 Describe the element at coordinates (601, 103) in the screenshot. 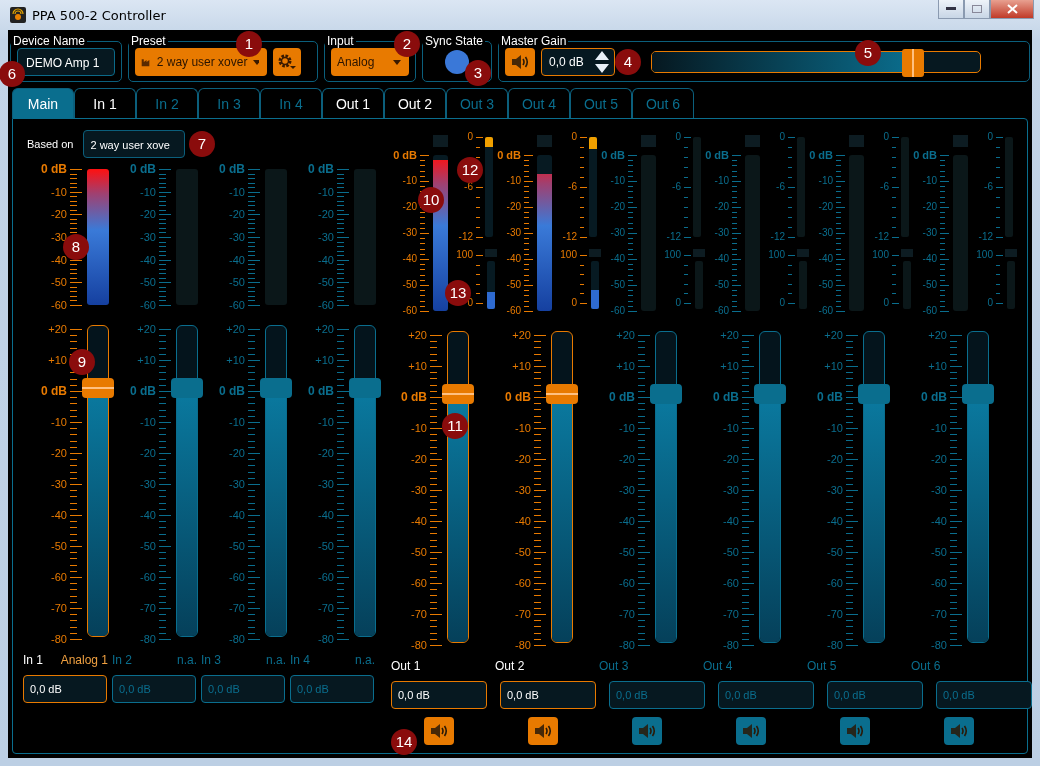

I see `tab: Out 5` at that location.